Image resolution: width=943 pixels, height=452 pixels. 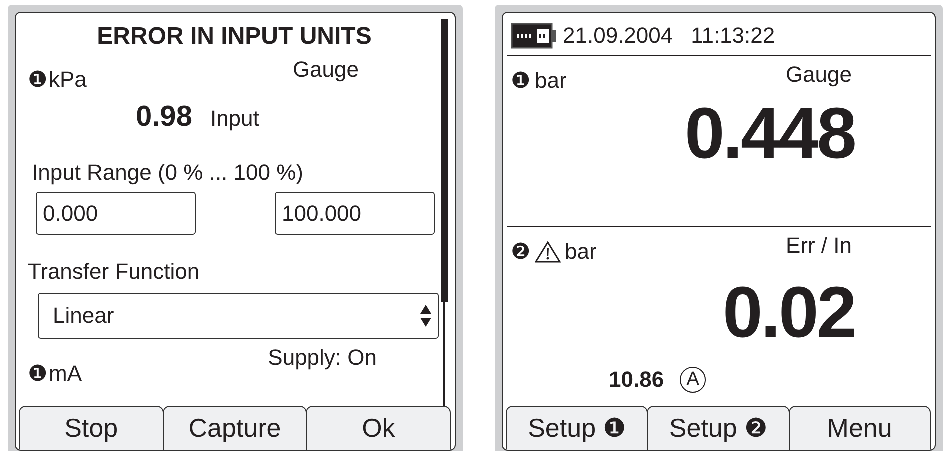 I want to click on up-down-arrows-icon, so click(x=426, y=316).